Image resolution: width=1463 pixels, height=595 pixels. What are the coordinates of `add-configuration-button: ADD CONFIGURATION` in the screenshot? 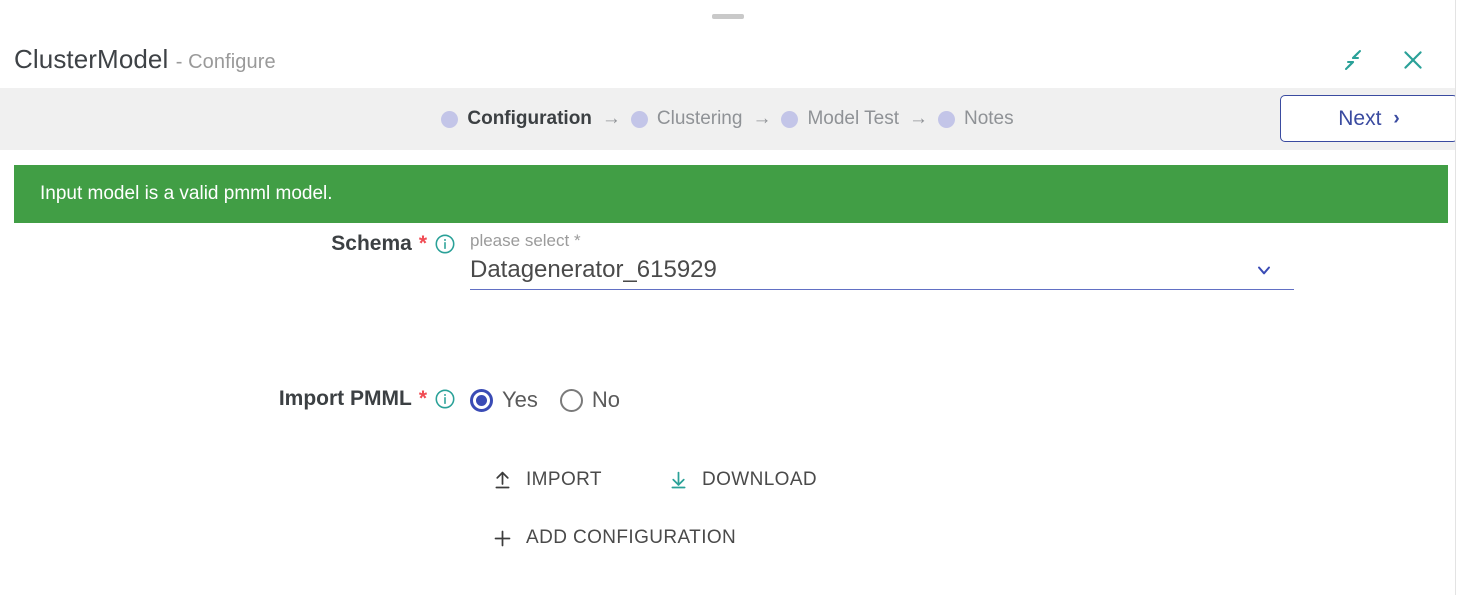 It's located at (614, 538).